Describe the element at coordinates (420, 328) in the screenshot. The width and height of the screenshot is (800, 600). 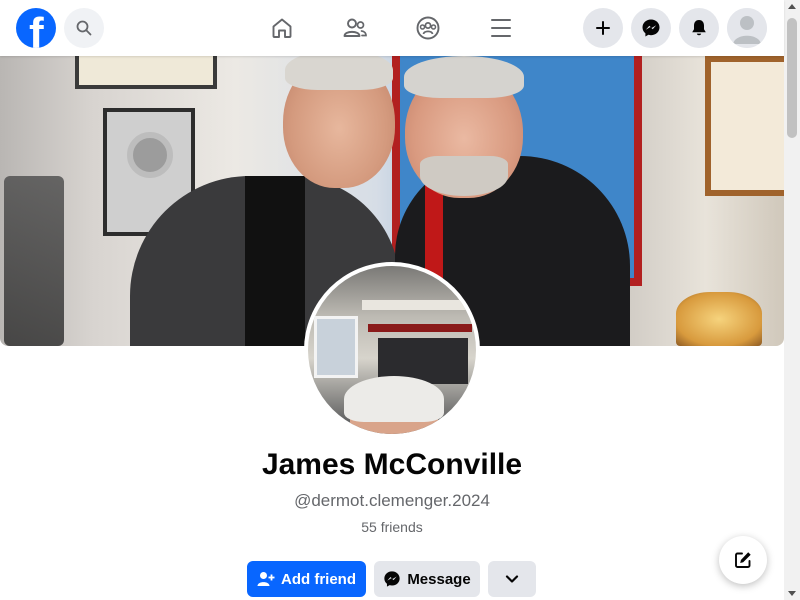
I see `profile-pic-shelf-red` at that location.